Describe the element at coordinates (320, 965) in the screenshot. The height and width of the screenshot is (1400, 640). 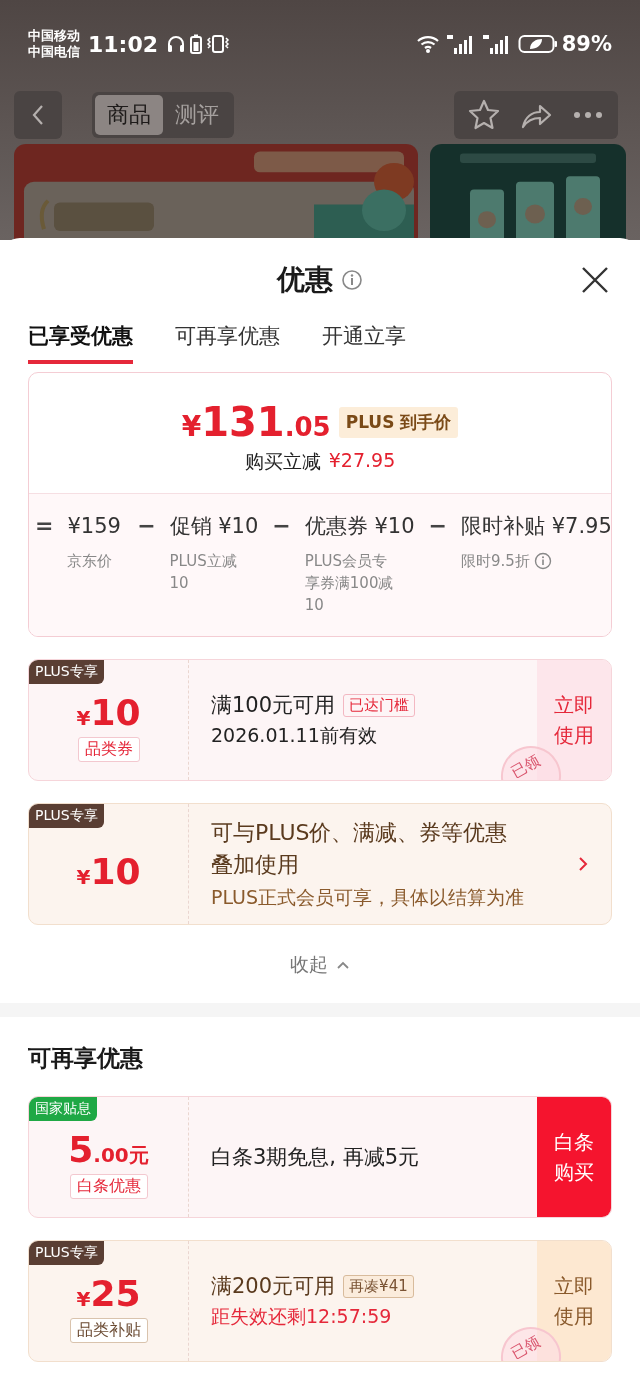
I see `collapse-button: 收起` at that location.